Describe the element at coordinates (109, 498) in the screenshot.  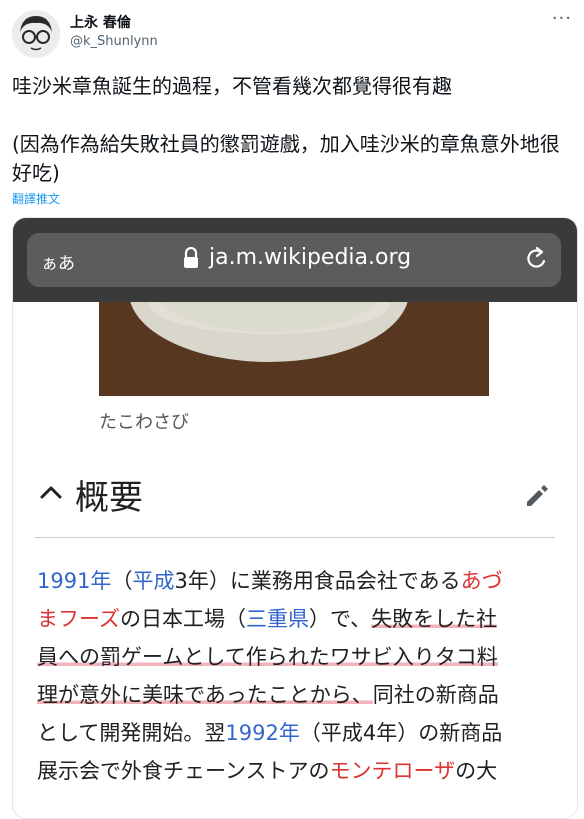
I see `section-title: 概要` at that location.